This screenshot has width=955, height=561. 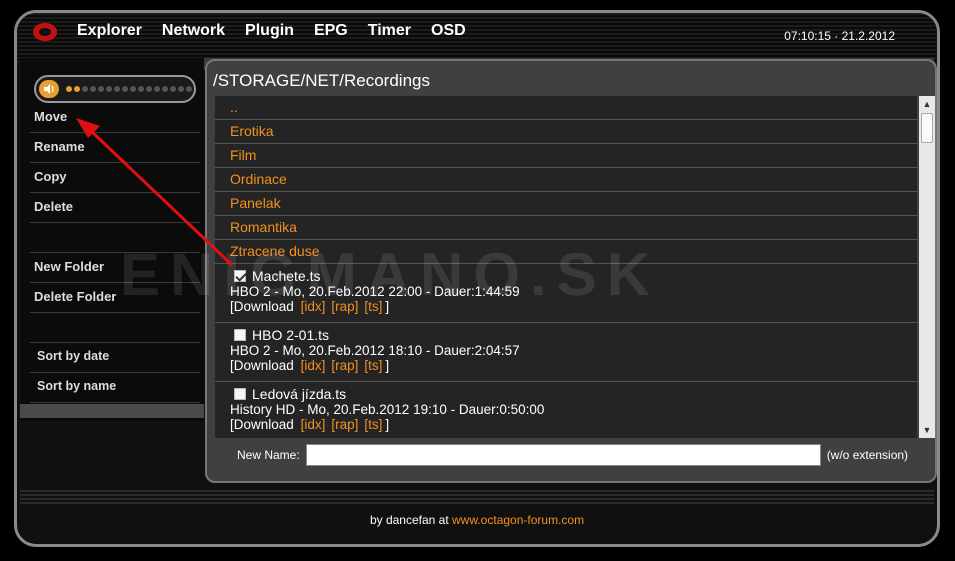 What do you see at coordinates (927, 104) in the screenshot?
I see `arrow-up-icon: ▲` at bounding box center [927, 104].